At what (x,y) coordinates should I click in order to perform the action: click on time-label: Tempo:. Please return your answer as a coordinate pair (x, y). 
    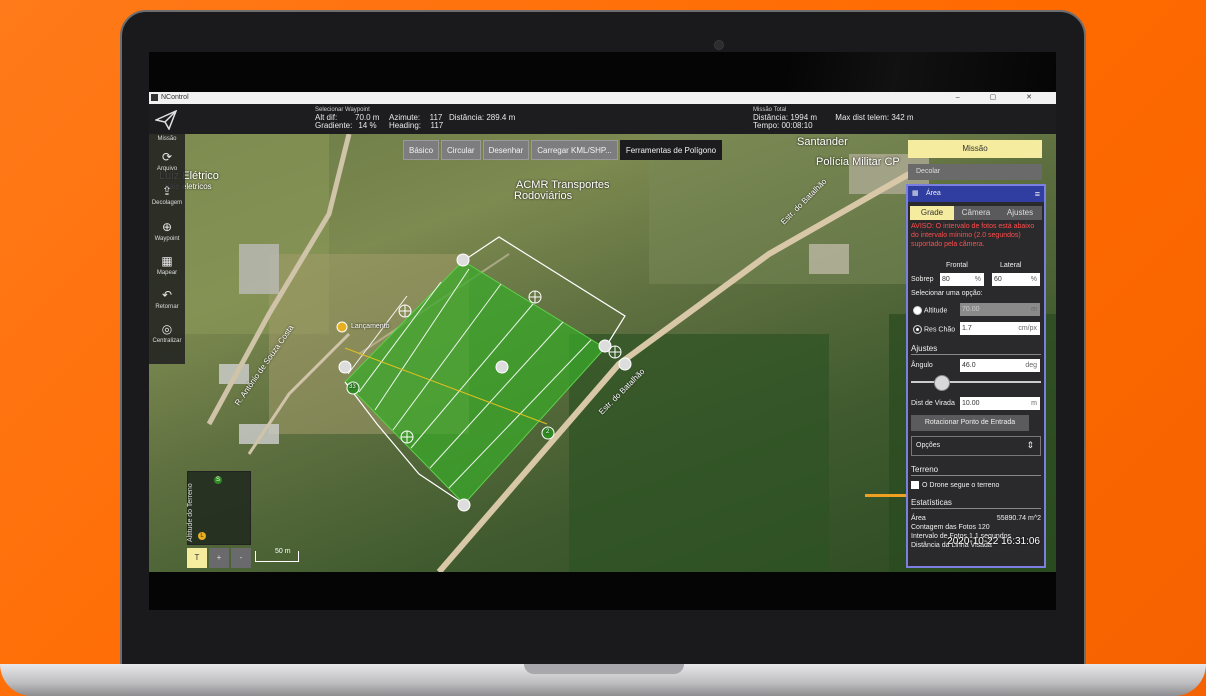
    Looking at the image, I should click on (766, 125).